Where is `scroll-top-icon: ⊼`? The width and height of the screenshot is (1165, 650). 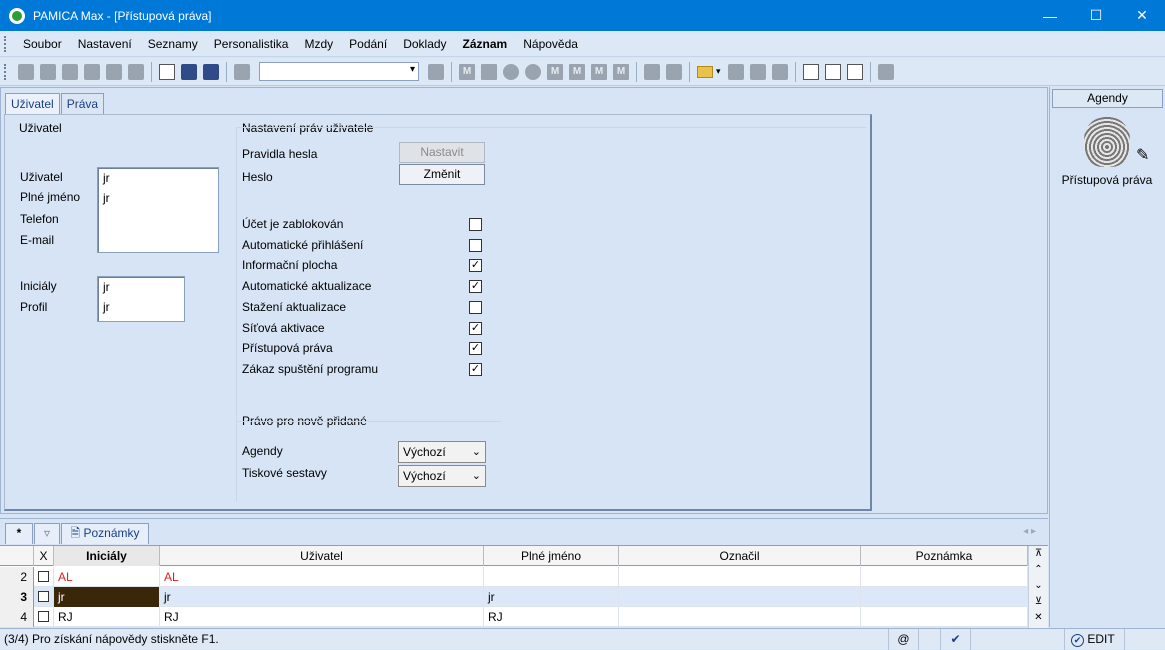 scroll-top-icon: ⊼ is located at coordinates (1038, 554).